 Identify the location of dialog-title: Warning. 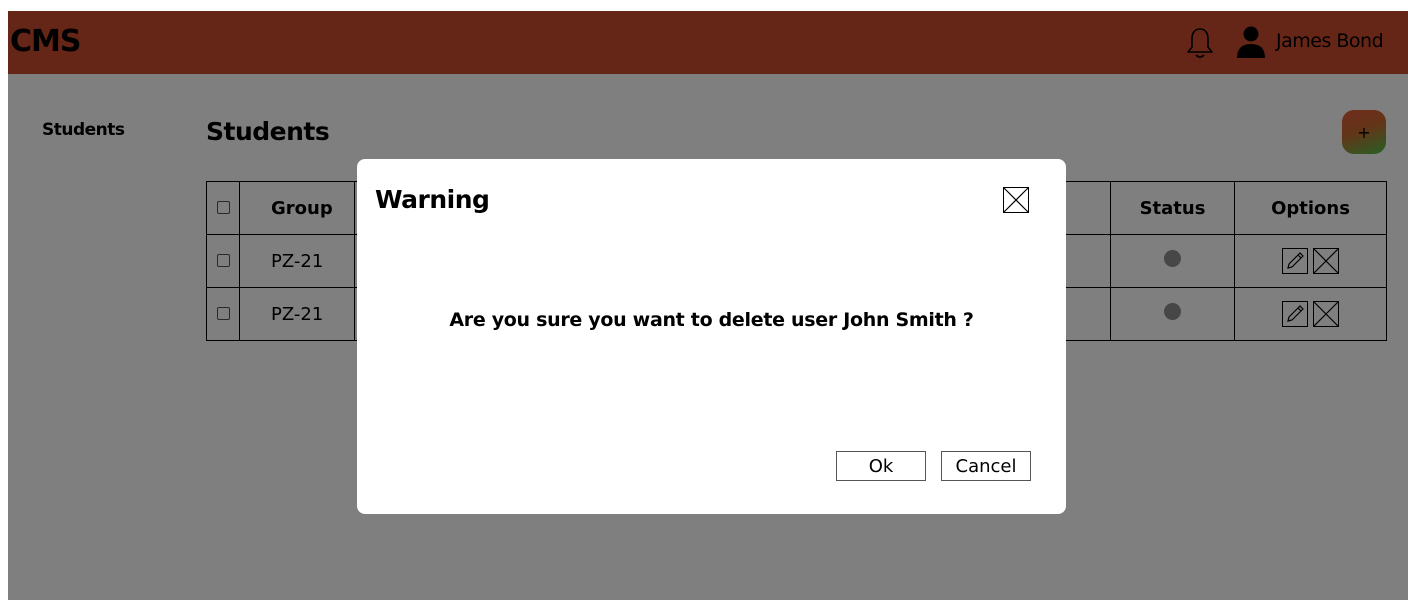
(432, 199).